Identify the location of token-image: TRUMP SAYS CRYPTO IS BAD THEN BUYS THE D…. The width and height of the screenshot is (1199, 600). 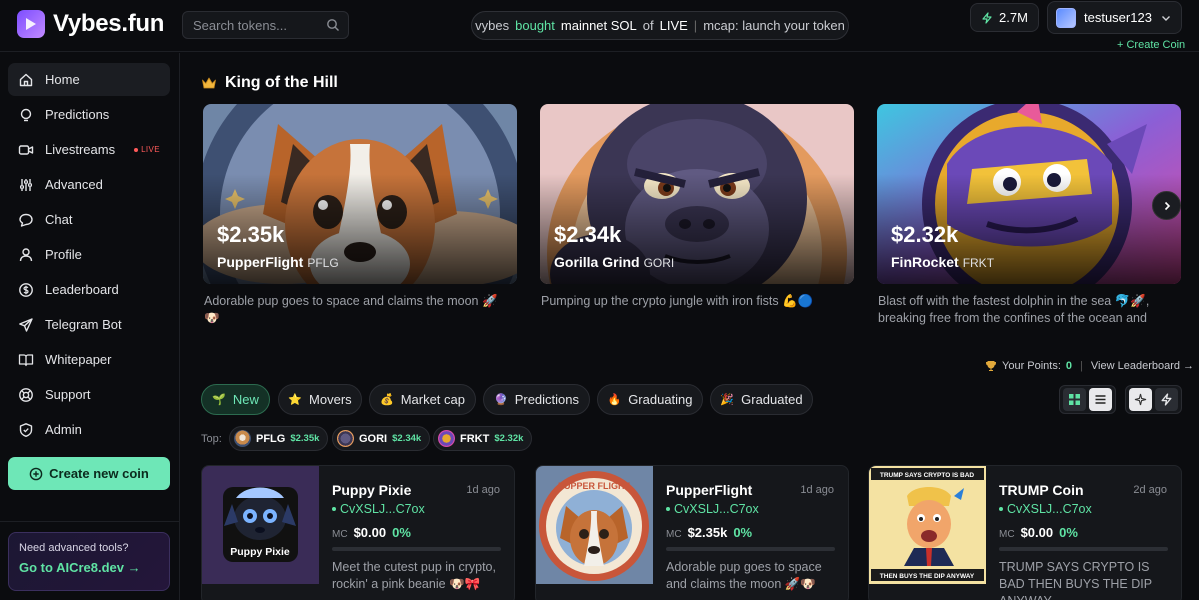
(927, 525).